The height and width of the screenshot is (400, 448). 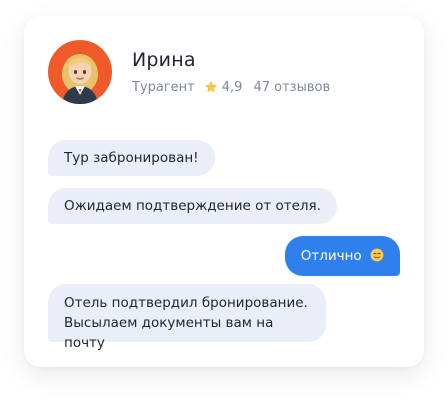 I want to click on user-name: Ирина, so click(x=164, y=60).